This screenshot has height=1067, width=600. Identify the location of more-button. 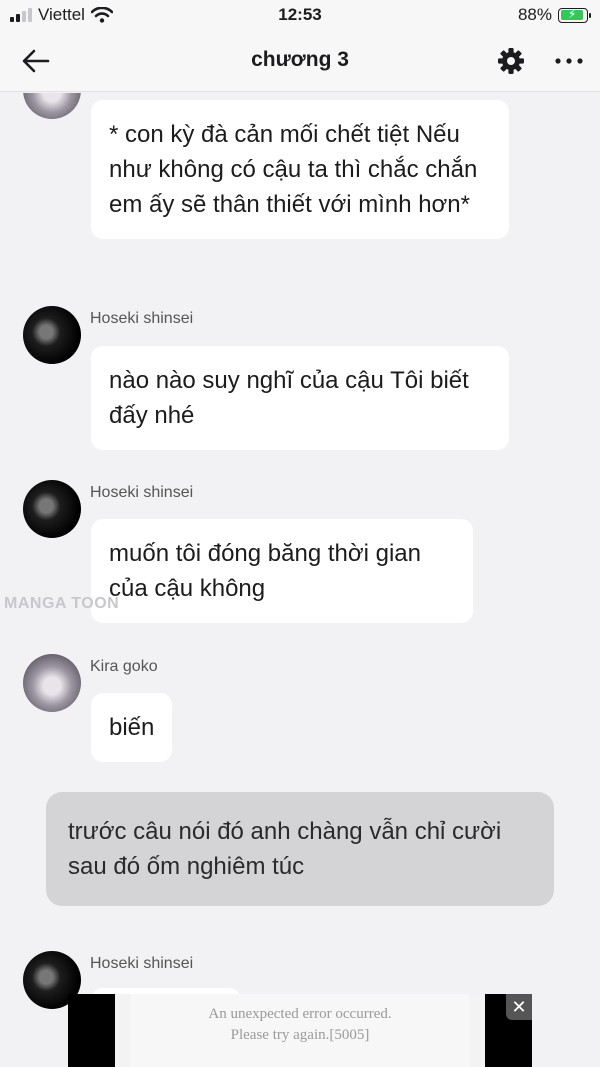
(569, 61).